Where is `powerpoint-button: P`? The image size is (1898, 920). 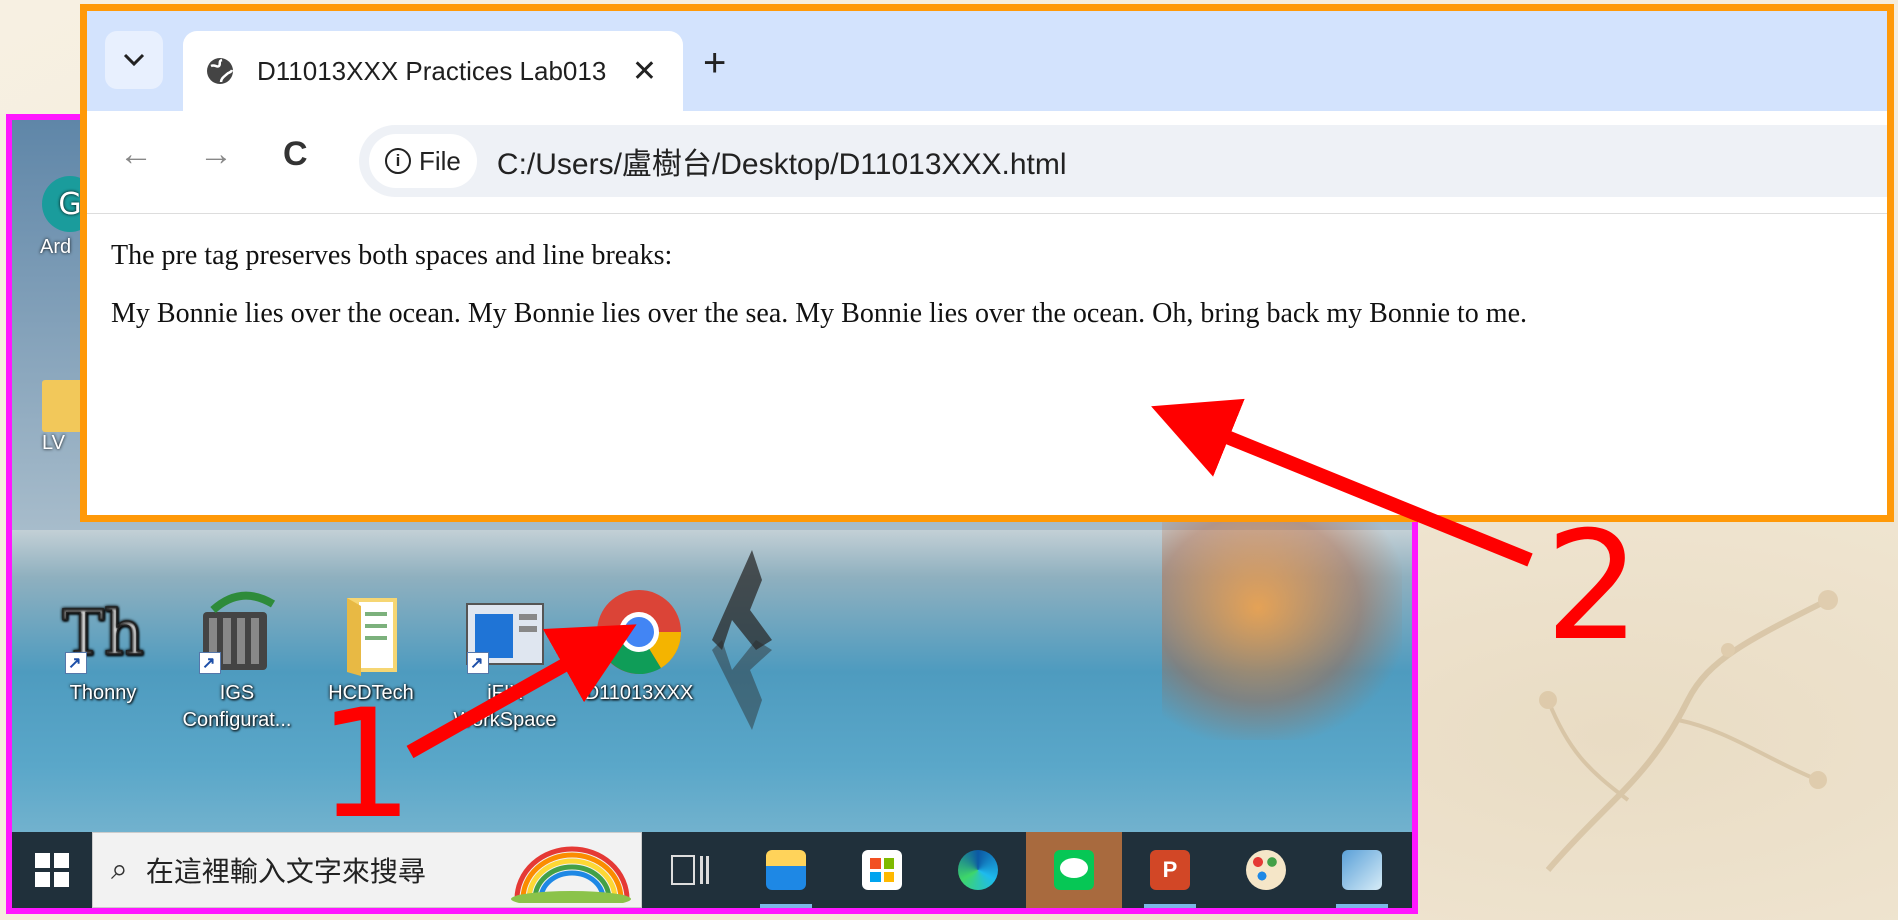
powerpoint-button: P is located at coordinates (1170, 870).